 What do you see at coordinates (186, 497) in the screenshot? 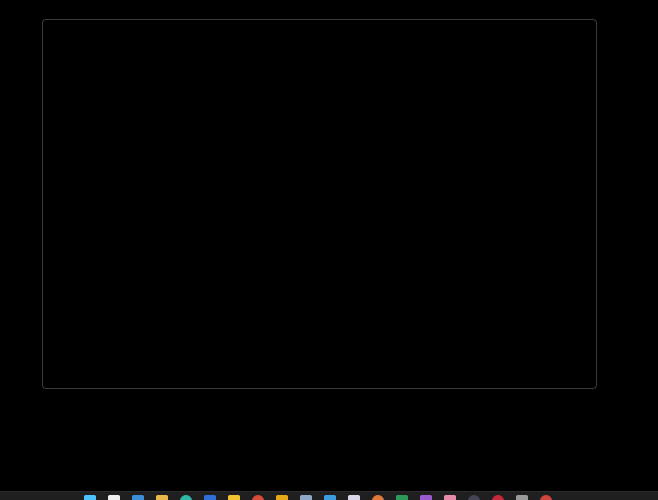
I see `edge-browser-icon` at bounding box center [186, 497].